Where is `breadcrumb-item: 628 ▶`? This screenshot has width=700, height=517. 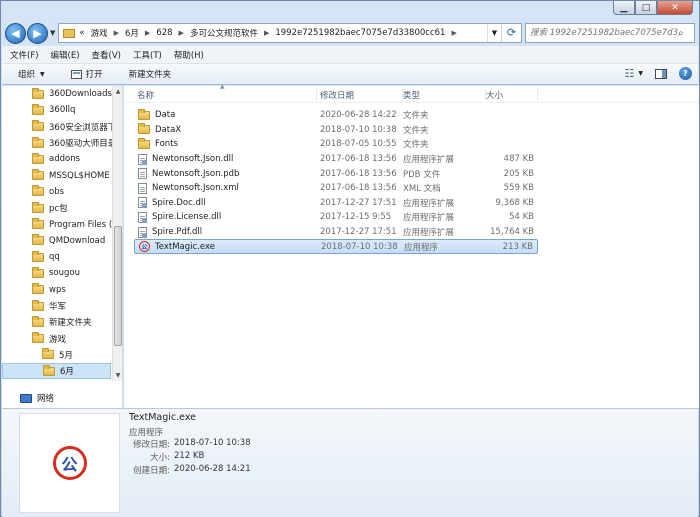 breadcrumb-item: 628 ▶ is located at coordinates (173, 33).